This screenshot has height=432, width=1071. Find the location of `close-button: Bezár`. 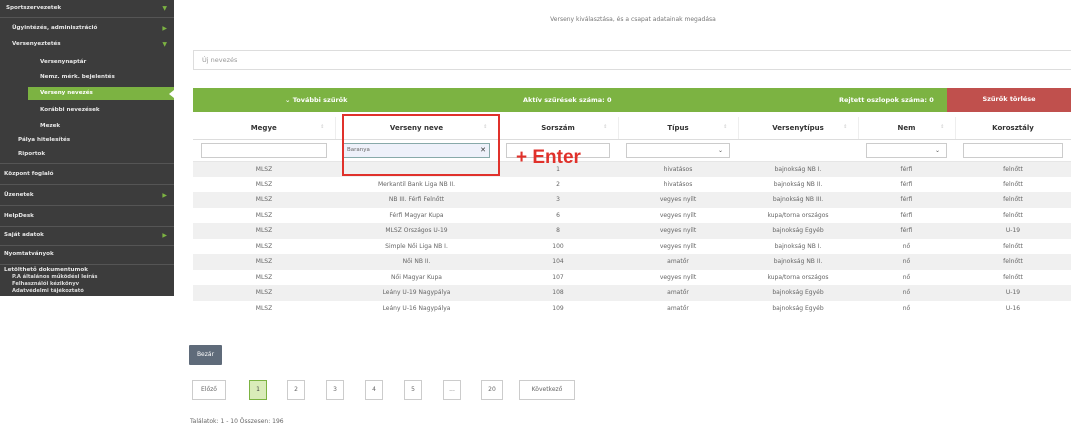

close-button: Bezár is located at coordinates (205, 355).